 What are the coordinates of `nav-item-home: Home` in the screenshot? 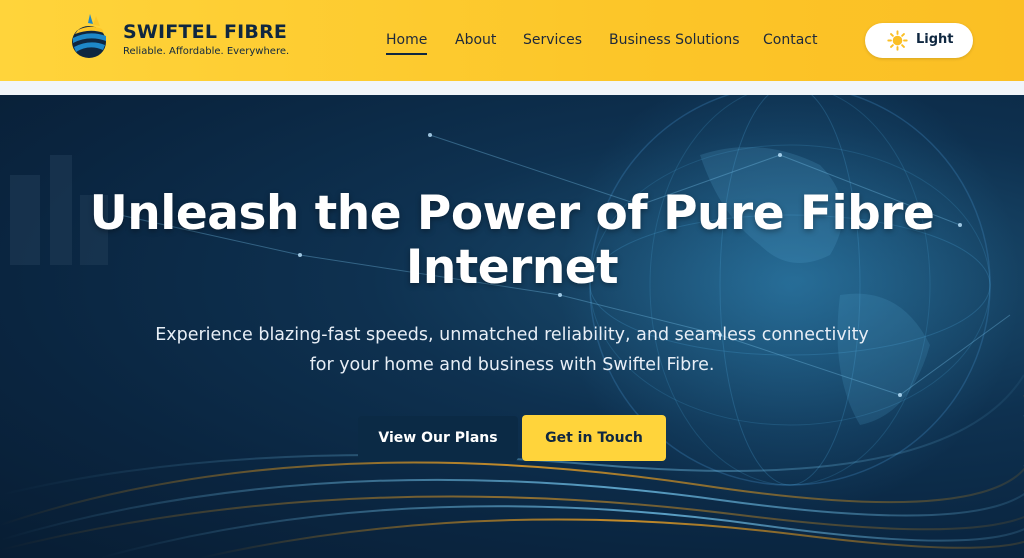 It's located at (407, 43).